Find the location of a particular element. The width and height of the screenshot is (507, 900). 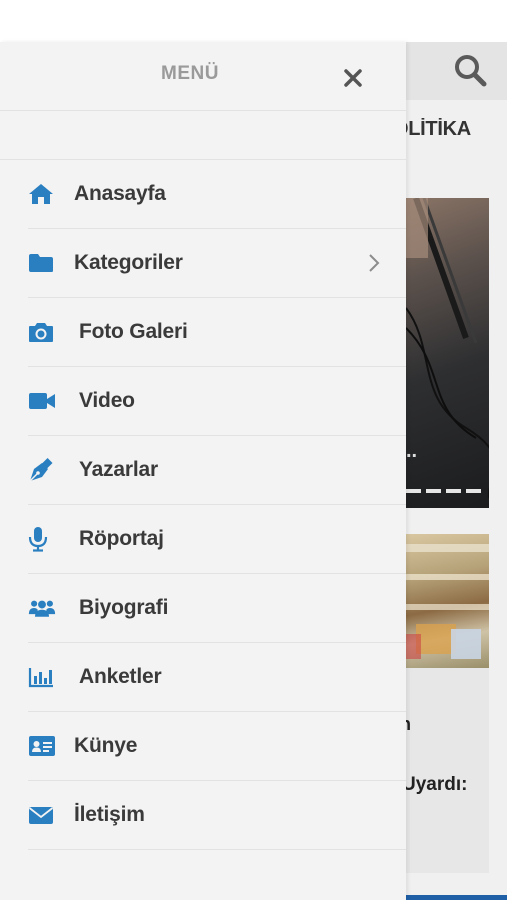

video-camera-icon is located at coordinates (42, 401).